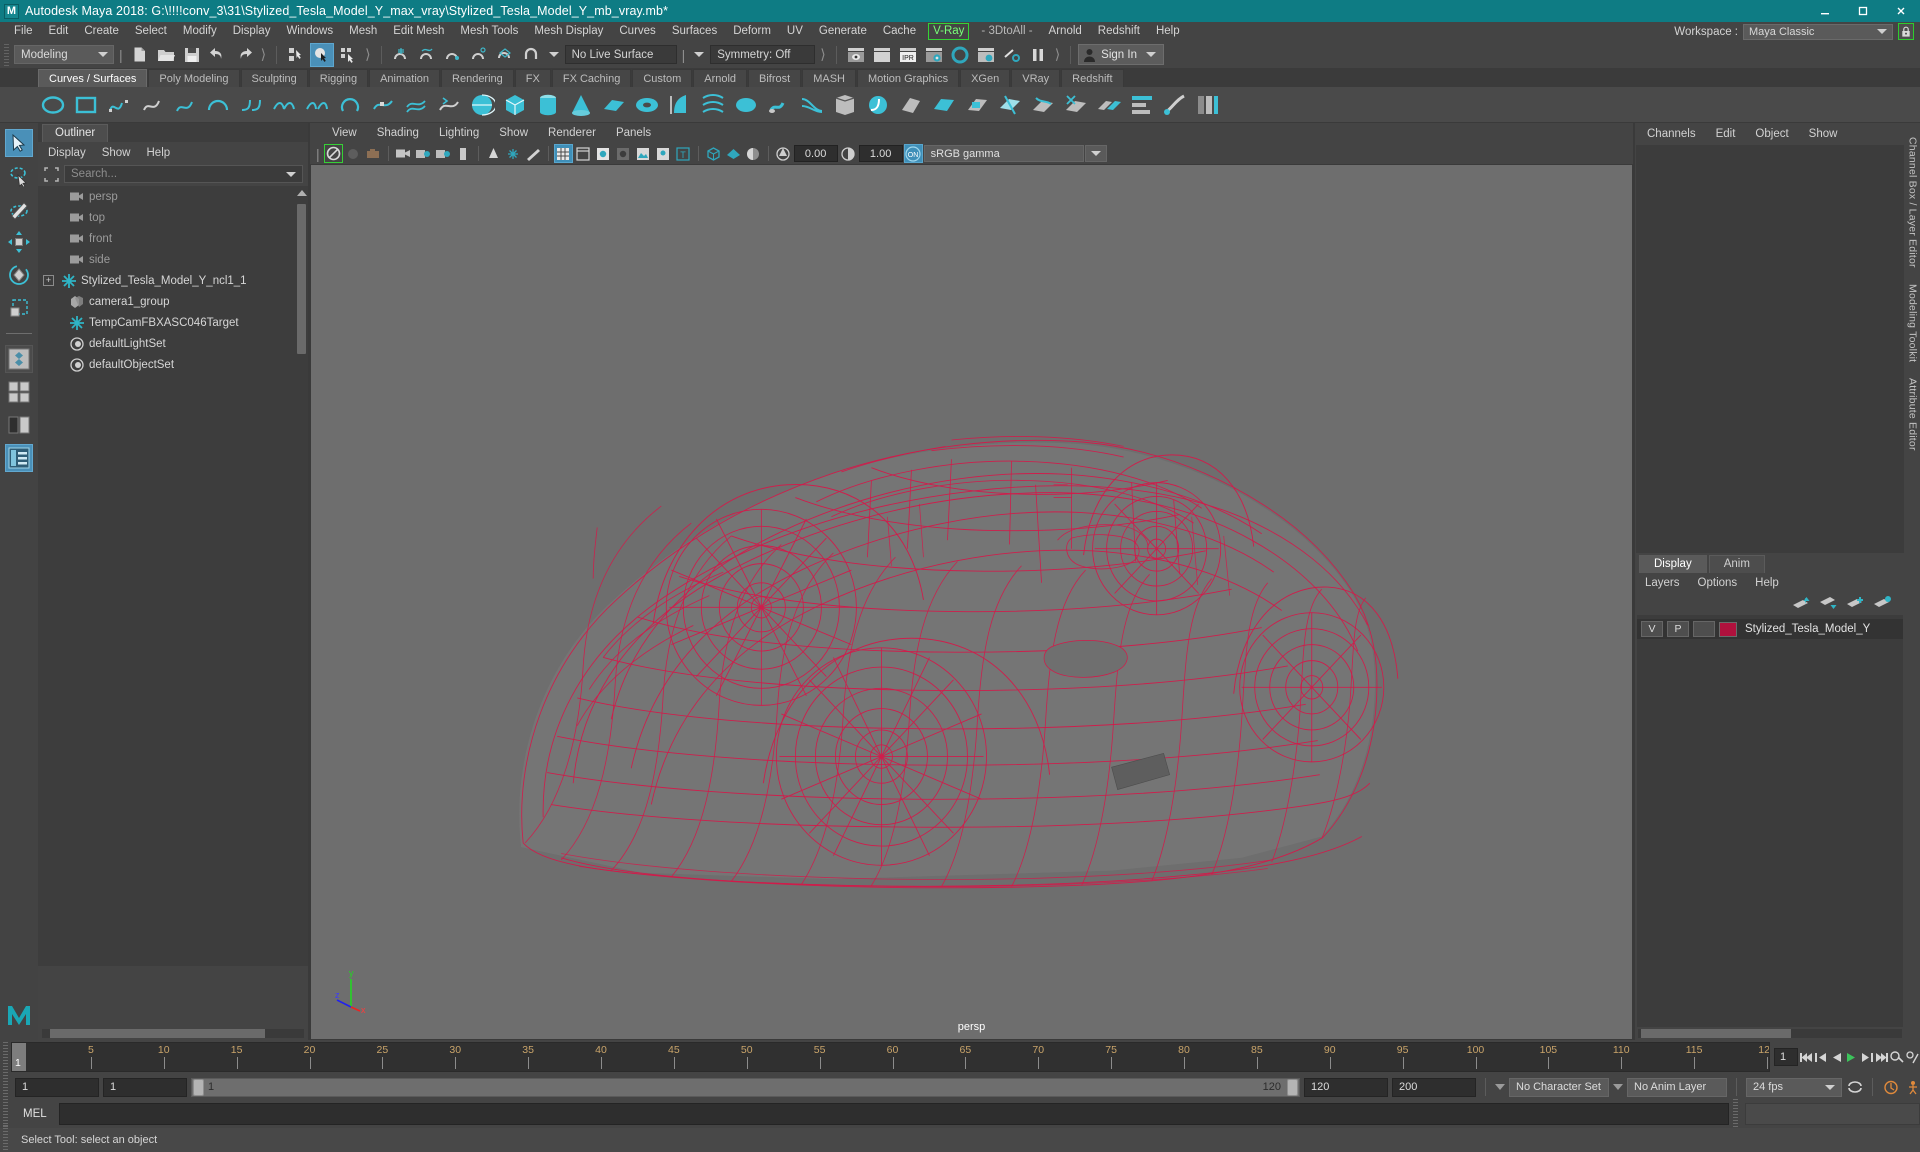 Image resolution: width=1920 pixels, height=1152 pixels. I want to click on layer-horizontal-scrollbar, so click(1770, 1033).